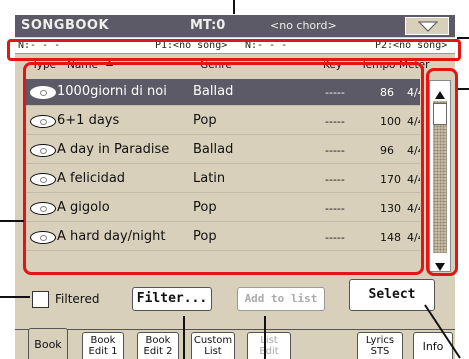  I want to click on tab-label-1: List, so click(269, 340).